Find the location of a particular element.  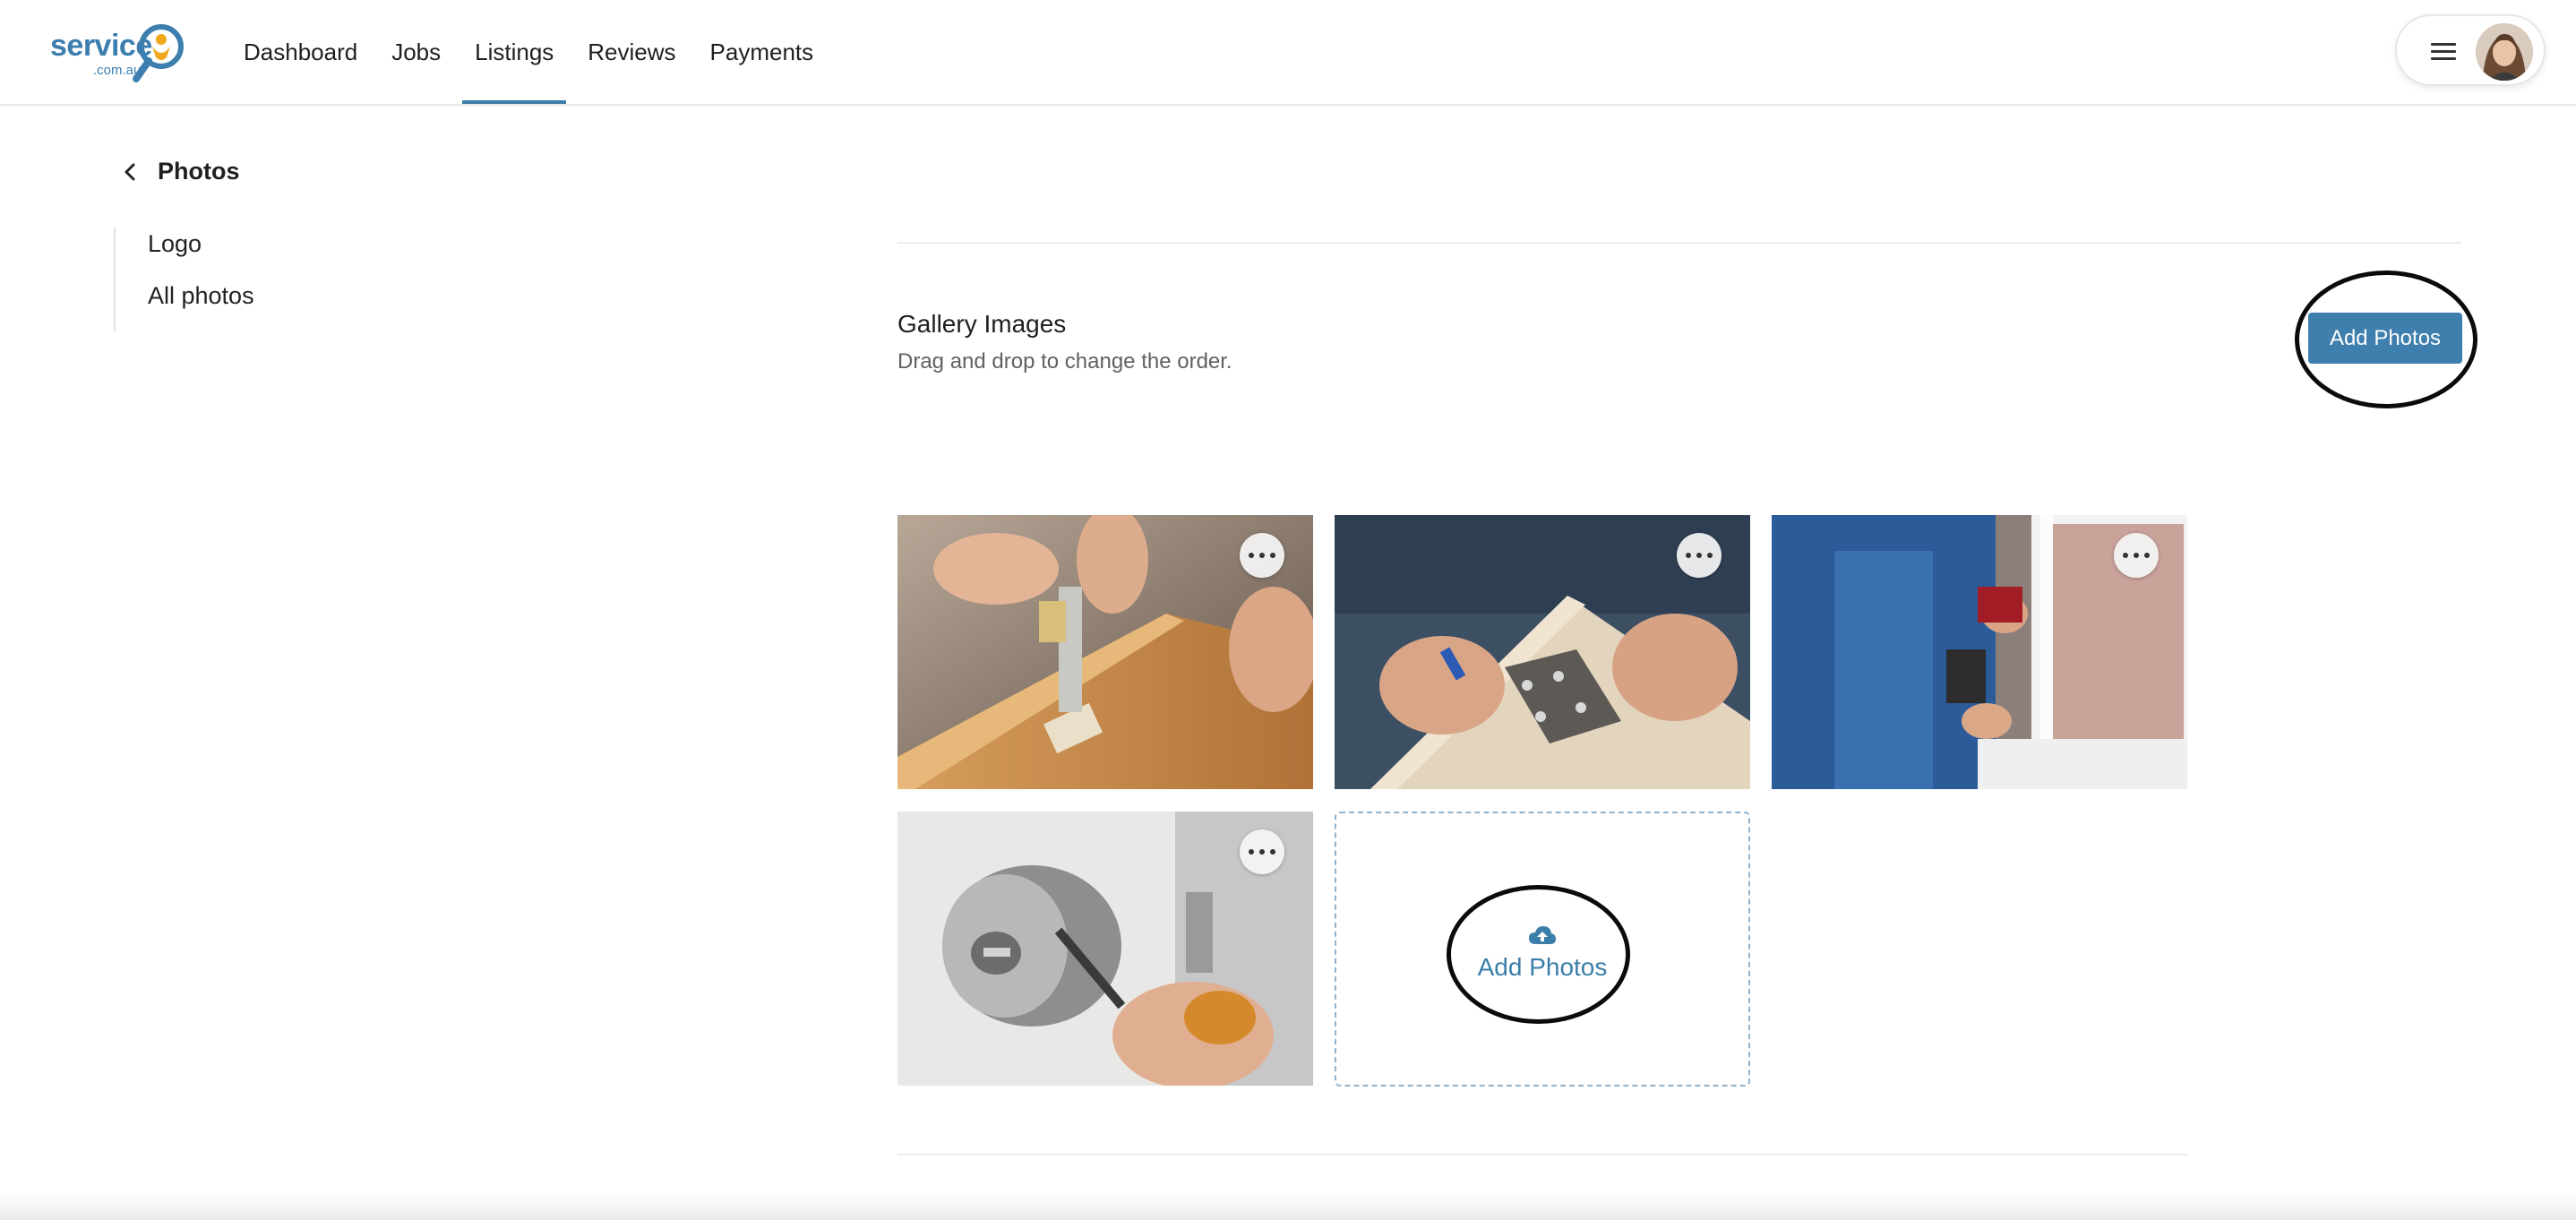

main-nav: Dashboard Jobs Listings Reviews Payments is located at coordinates (545, 52).